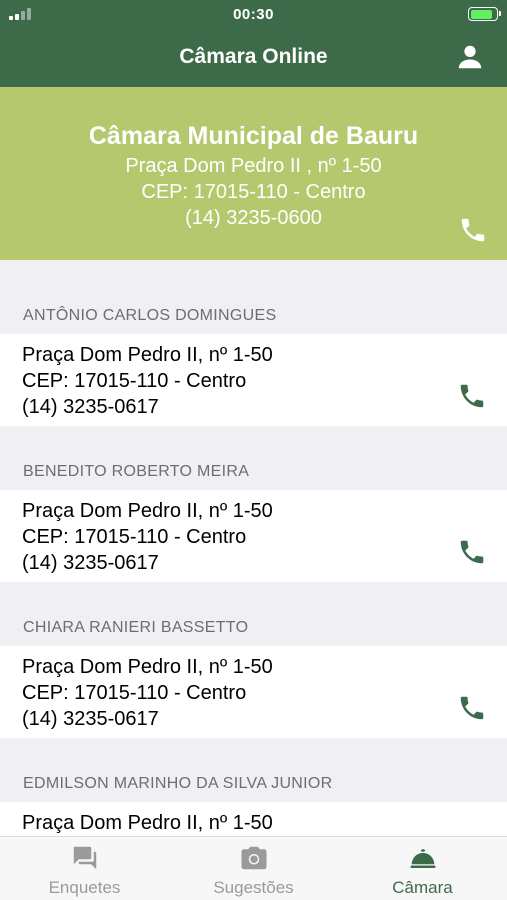 This screenshot has width=507, height=900. Describe the element at coordinates (253, 770) in the screenshot. I see `section-header: EDMILSON MARINHO DA SILVA JUNIOR` at that location.